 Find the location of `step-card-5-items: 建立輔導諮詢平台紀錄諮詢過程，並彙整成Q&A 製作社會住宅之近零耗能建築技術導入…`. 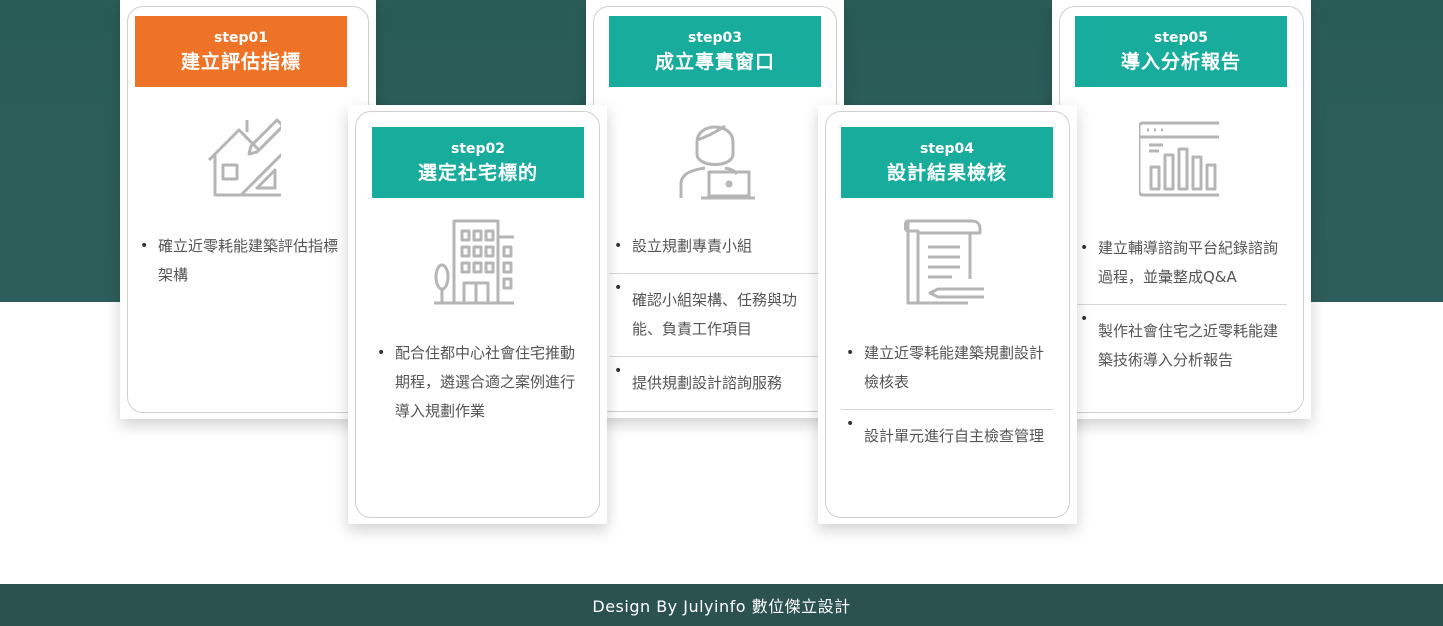

step-card-5-items: 建立輔導諮詢平台紀錄諮詢過程，並彙整成Q&A 製作社會住宅之近零耗能建築技術導入… is located at coordinates (1181, 310).